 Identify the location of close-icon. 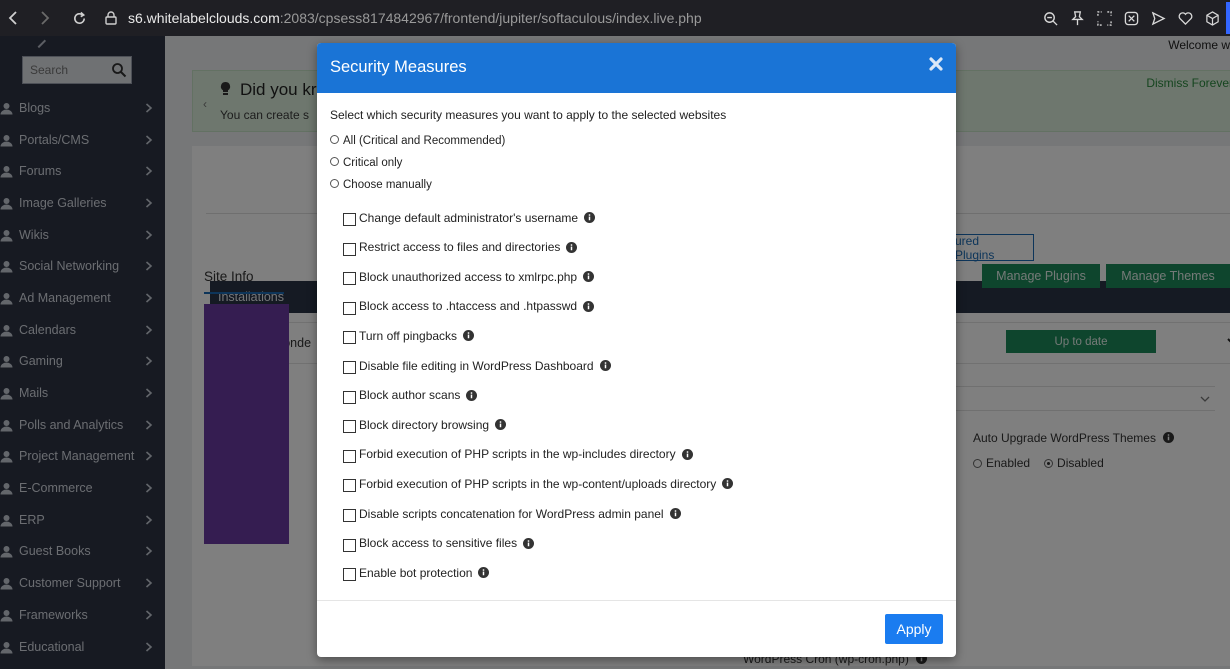
(936, 64).